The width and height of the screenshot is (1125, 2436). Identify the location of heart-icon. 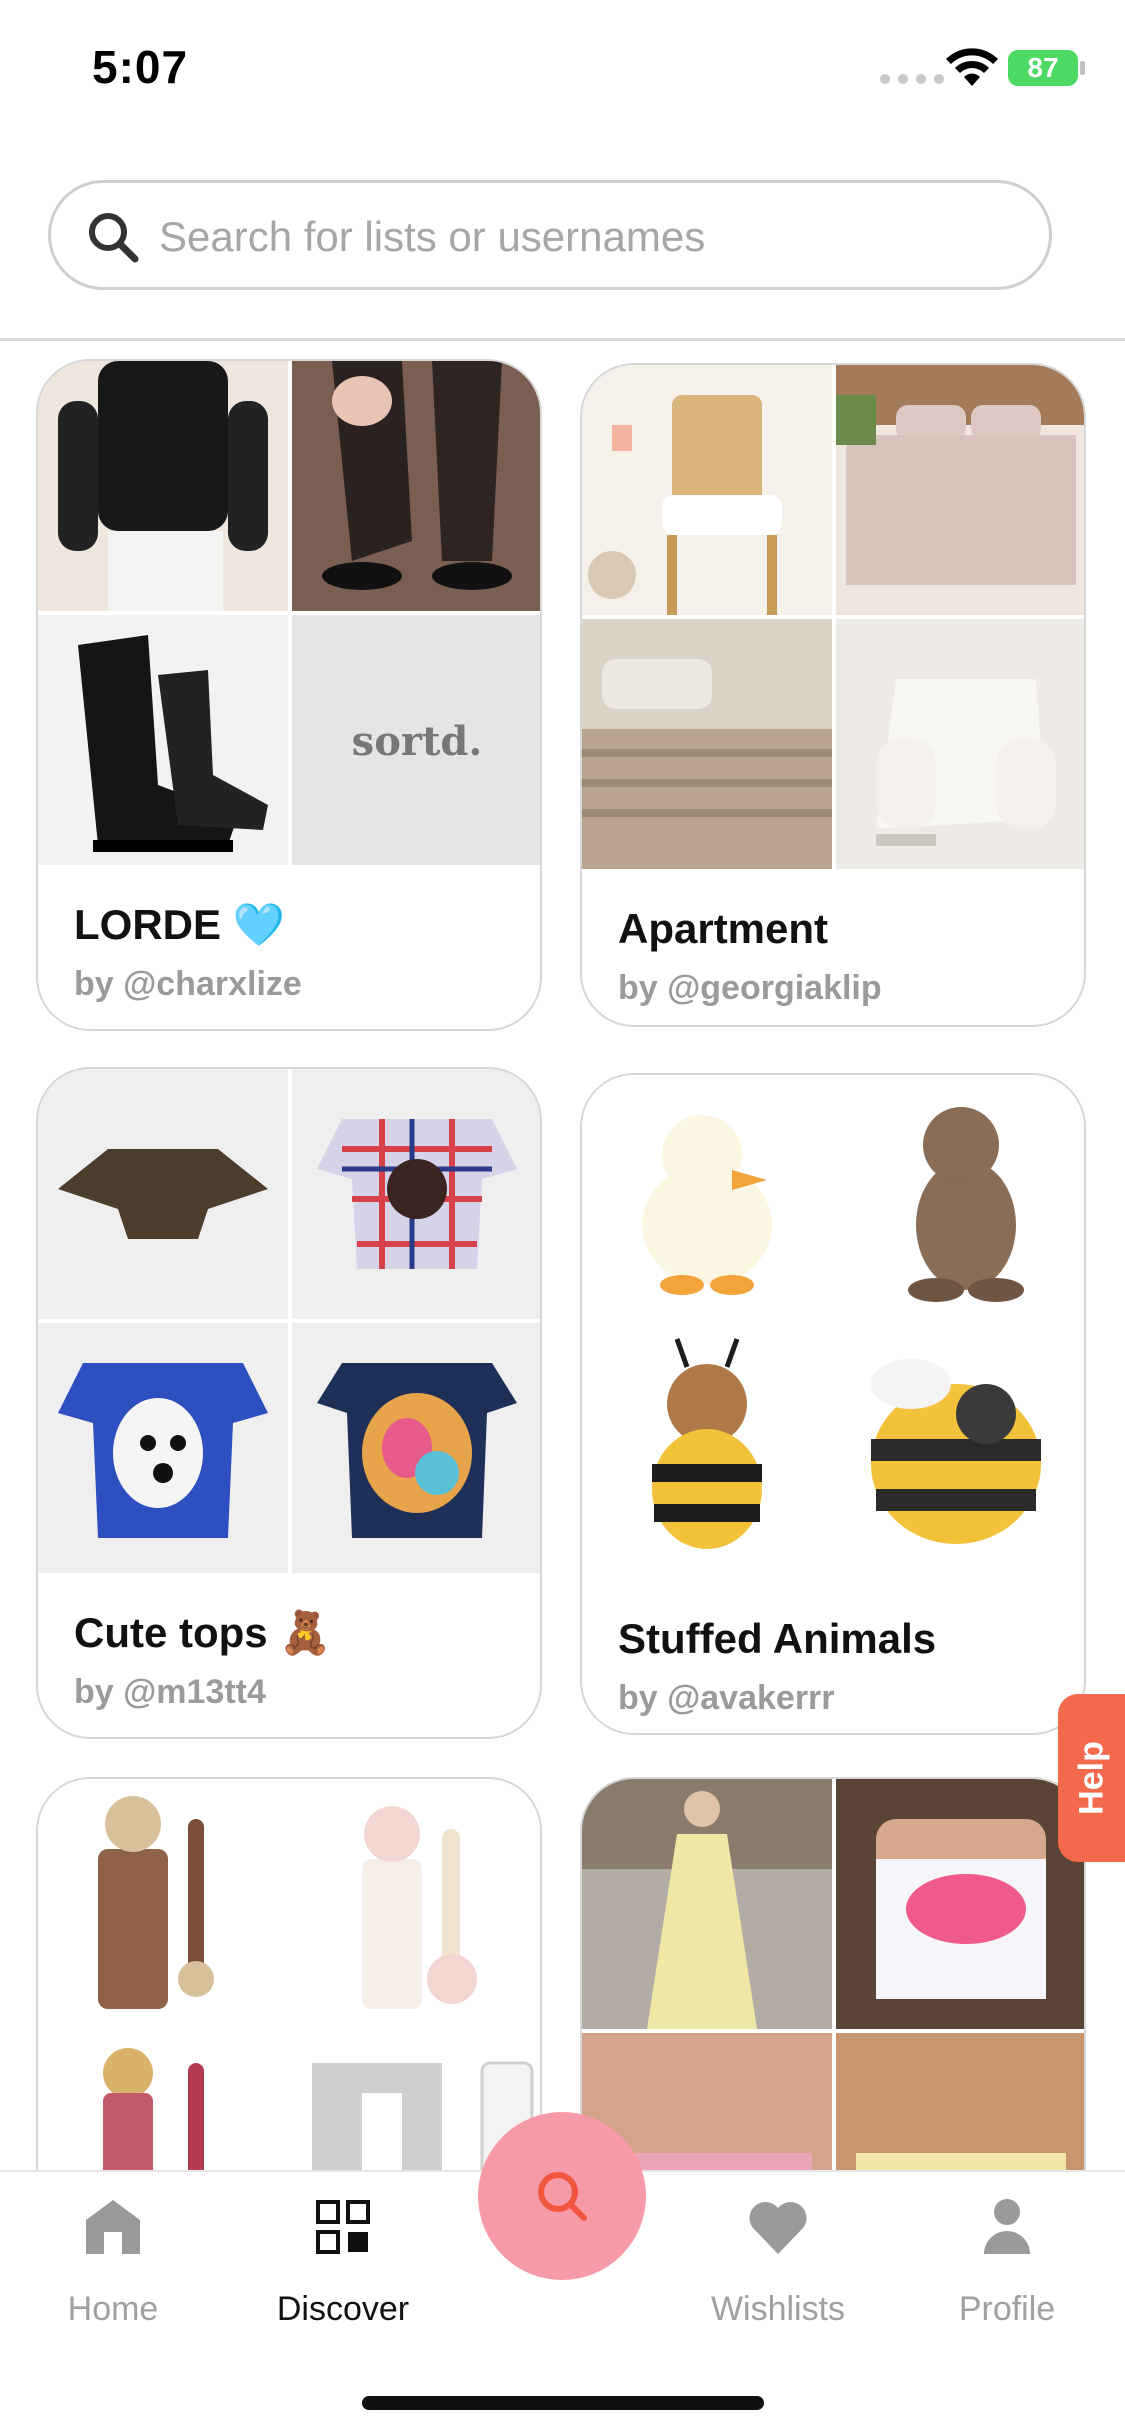
(778, 2227).